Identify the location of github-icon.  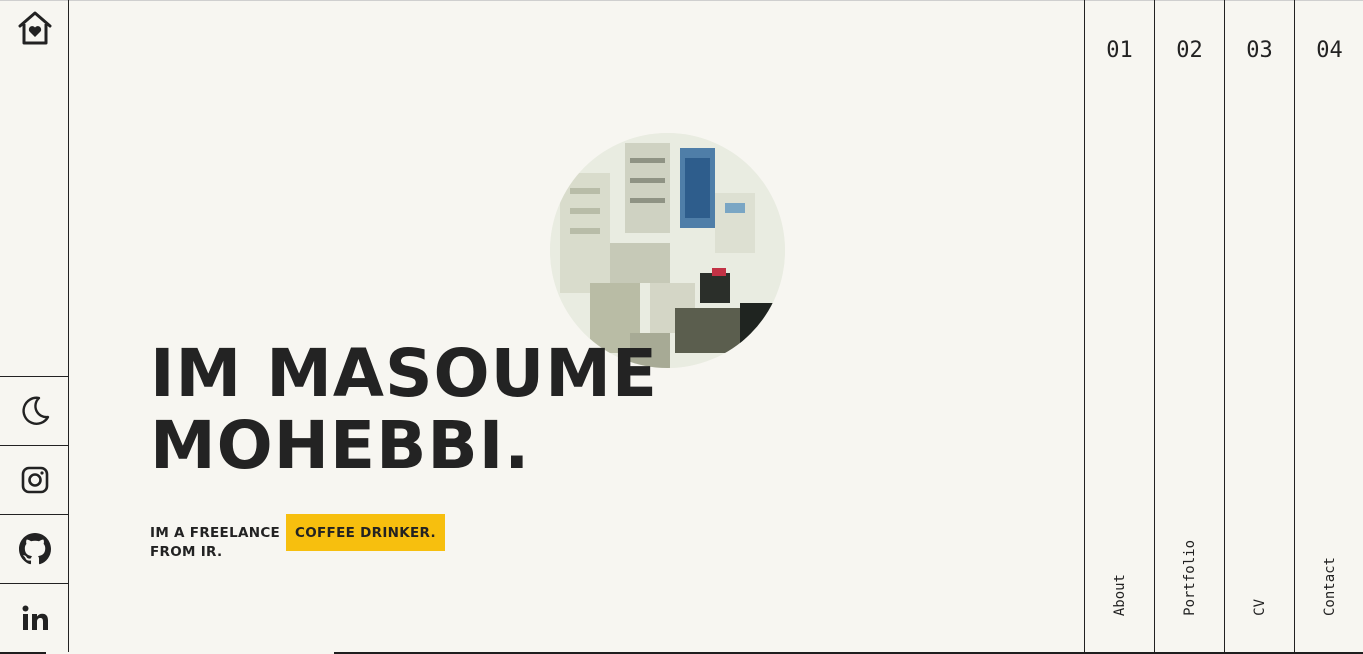
(34, 549).